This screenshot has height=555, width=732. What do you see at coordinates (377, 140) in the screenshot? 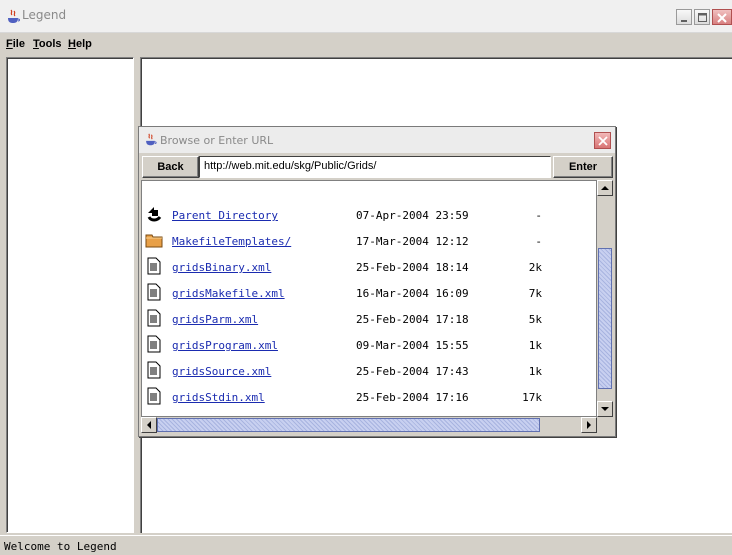
I see `dialog-title-bar: Browse or Enter URL` at bounding box center [377, 140].